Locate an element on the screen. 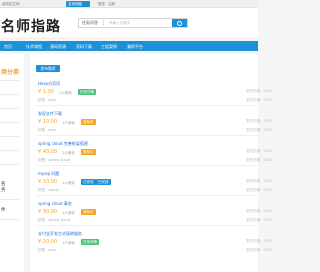 The height and width of the screenshot is (272, 320). sidebar-item-label: 件 is located at coordinates (3, 210).